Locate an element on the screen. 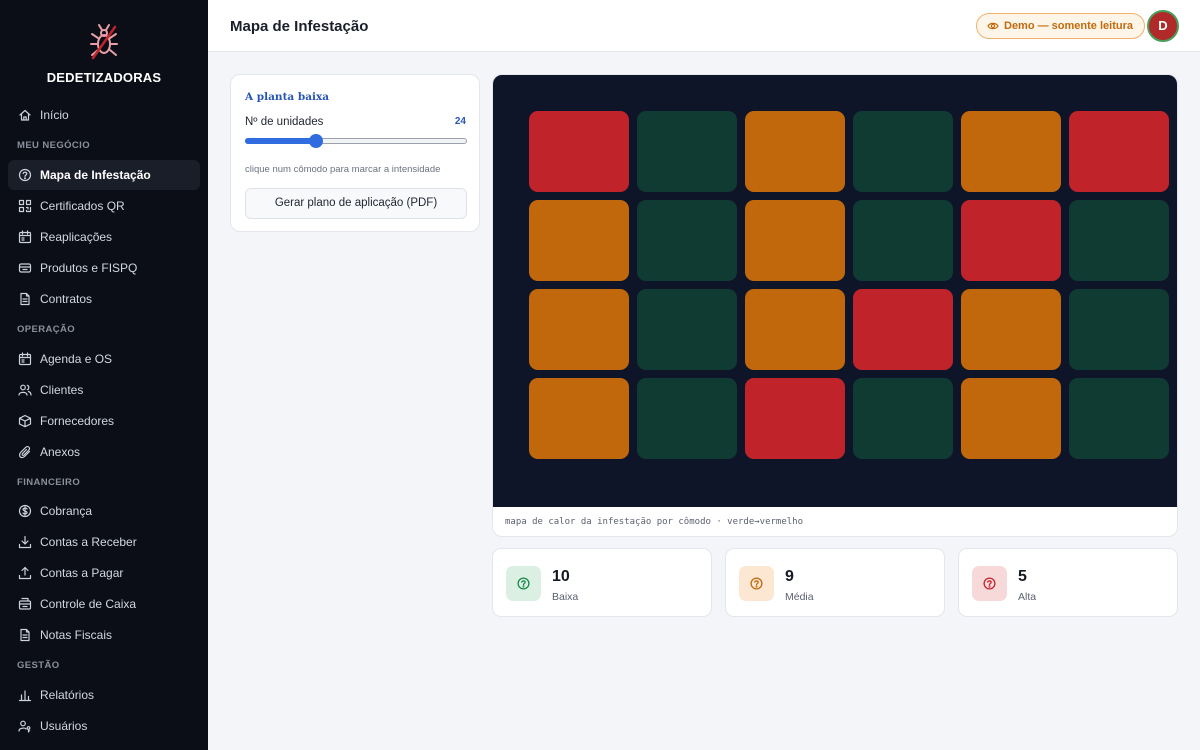 The image size is (1200, 750). sidebar-item-notas-fiscais: Notas Fiscais is located at coordinates (104, 635).